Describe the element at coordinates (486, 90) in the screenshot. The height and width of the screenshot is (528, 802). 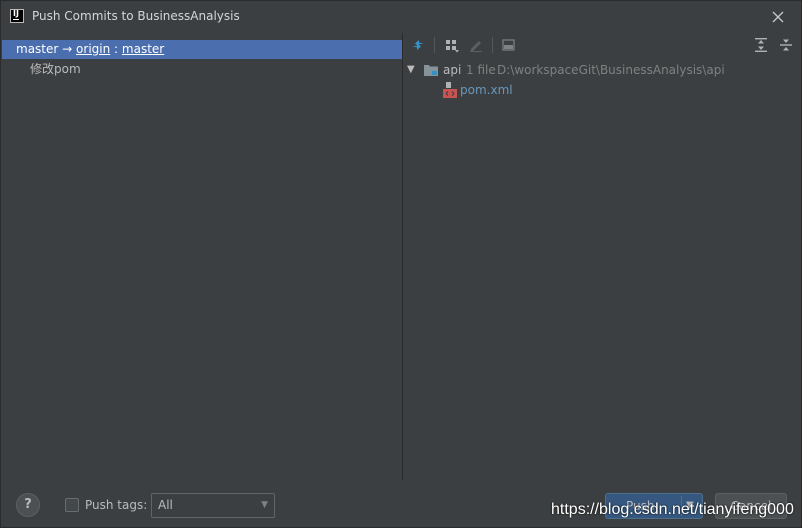
I see `file-name: pom.xml` at that location.